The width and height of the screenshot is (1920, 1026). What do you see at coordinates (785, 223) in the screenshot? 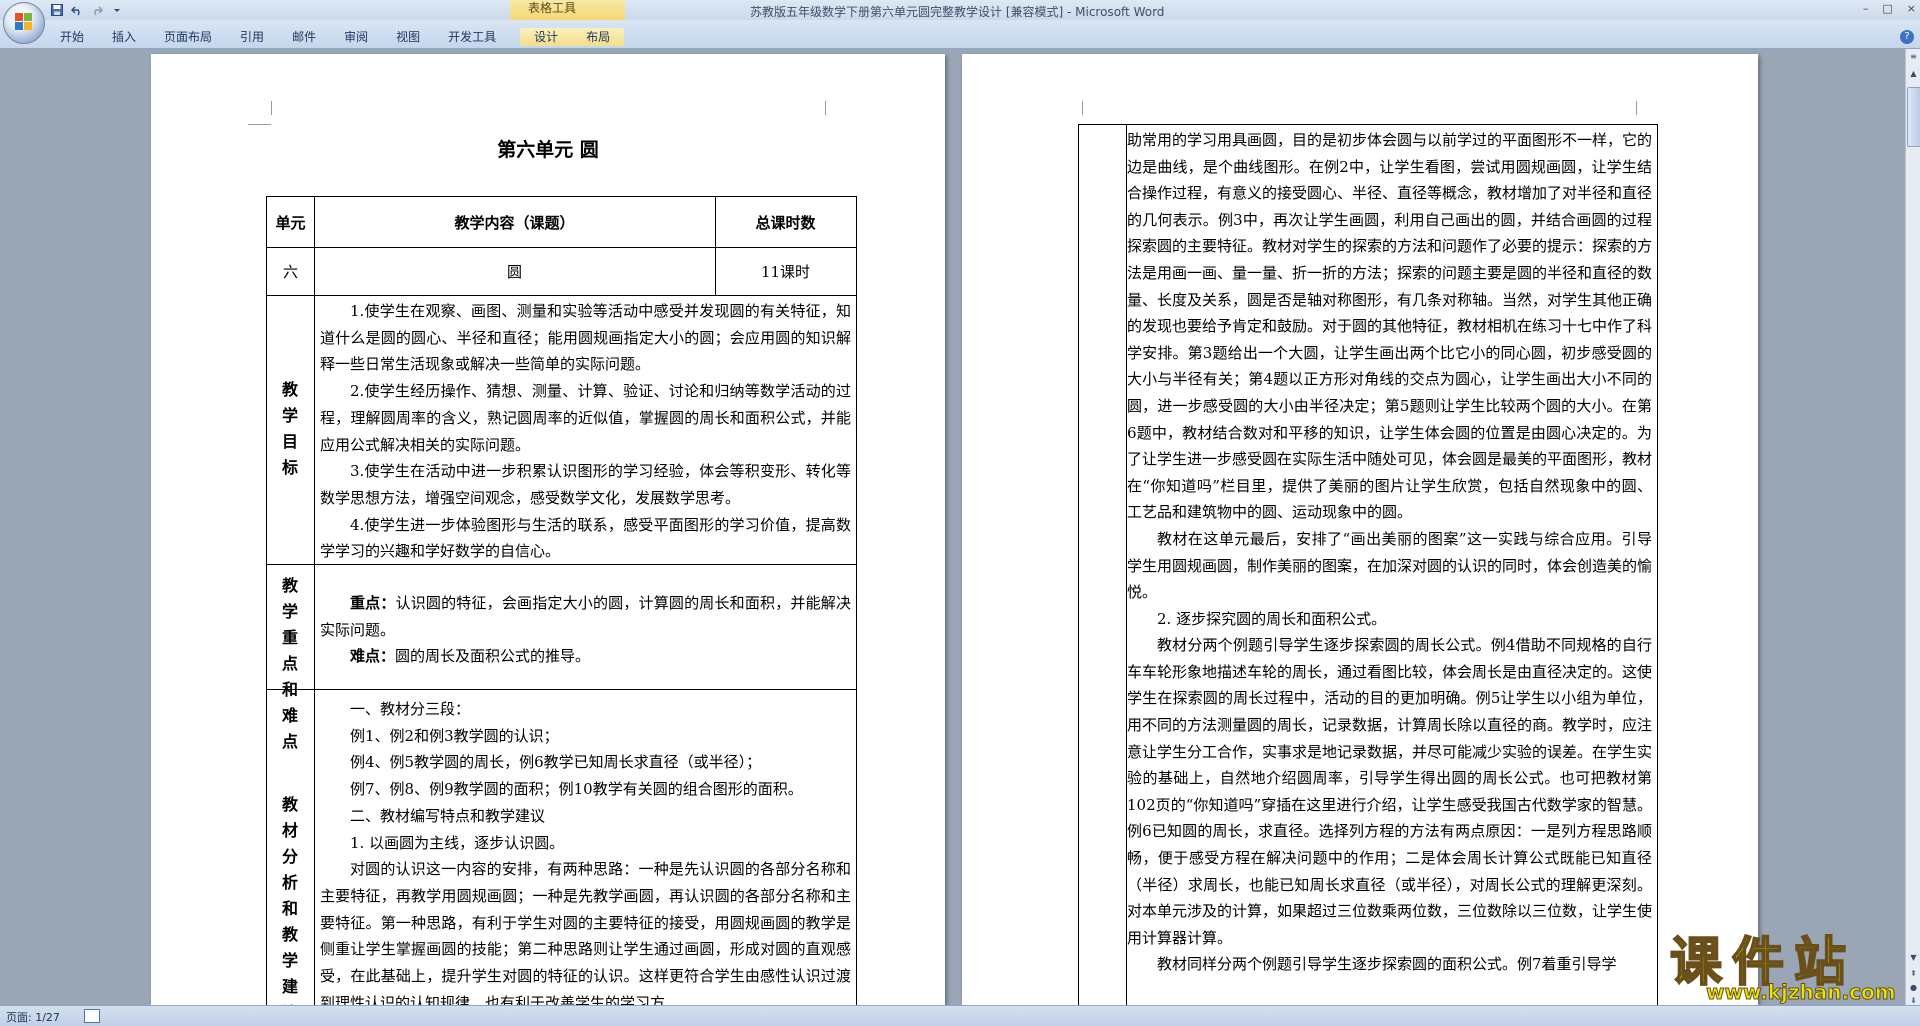
I see `header-hours: 总课时数` at bounding box center [785, 223].